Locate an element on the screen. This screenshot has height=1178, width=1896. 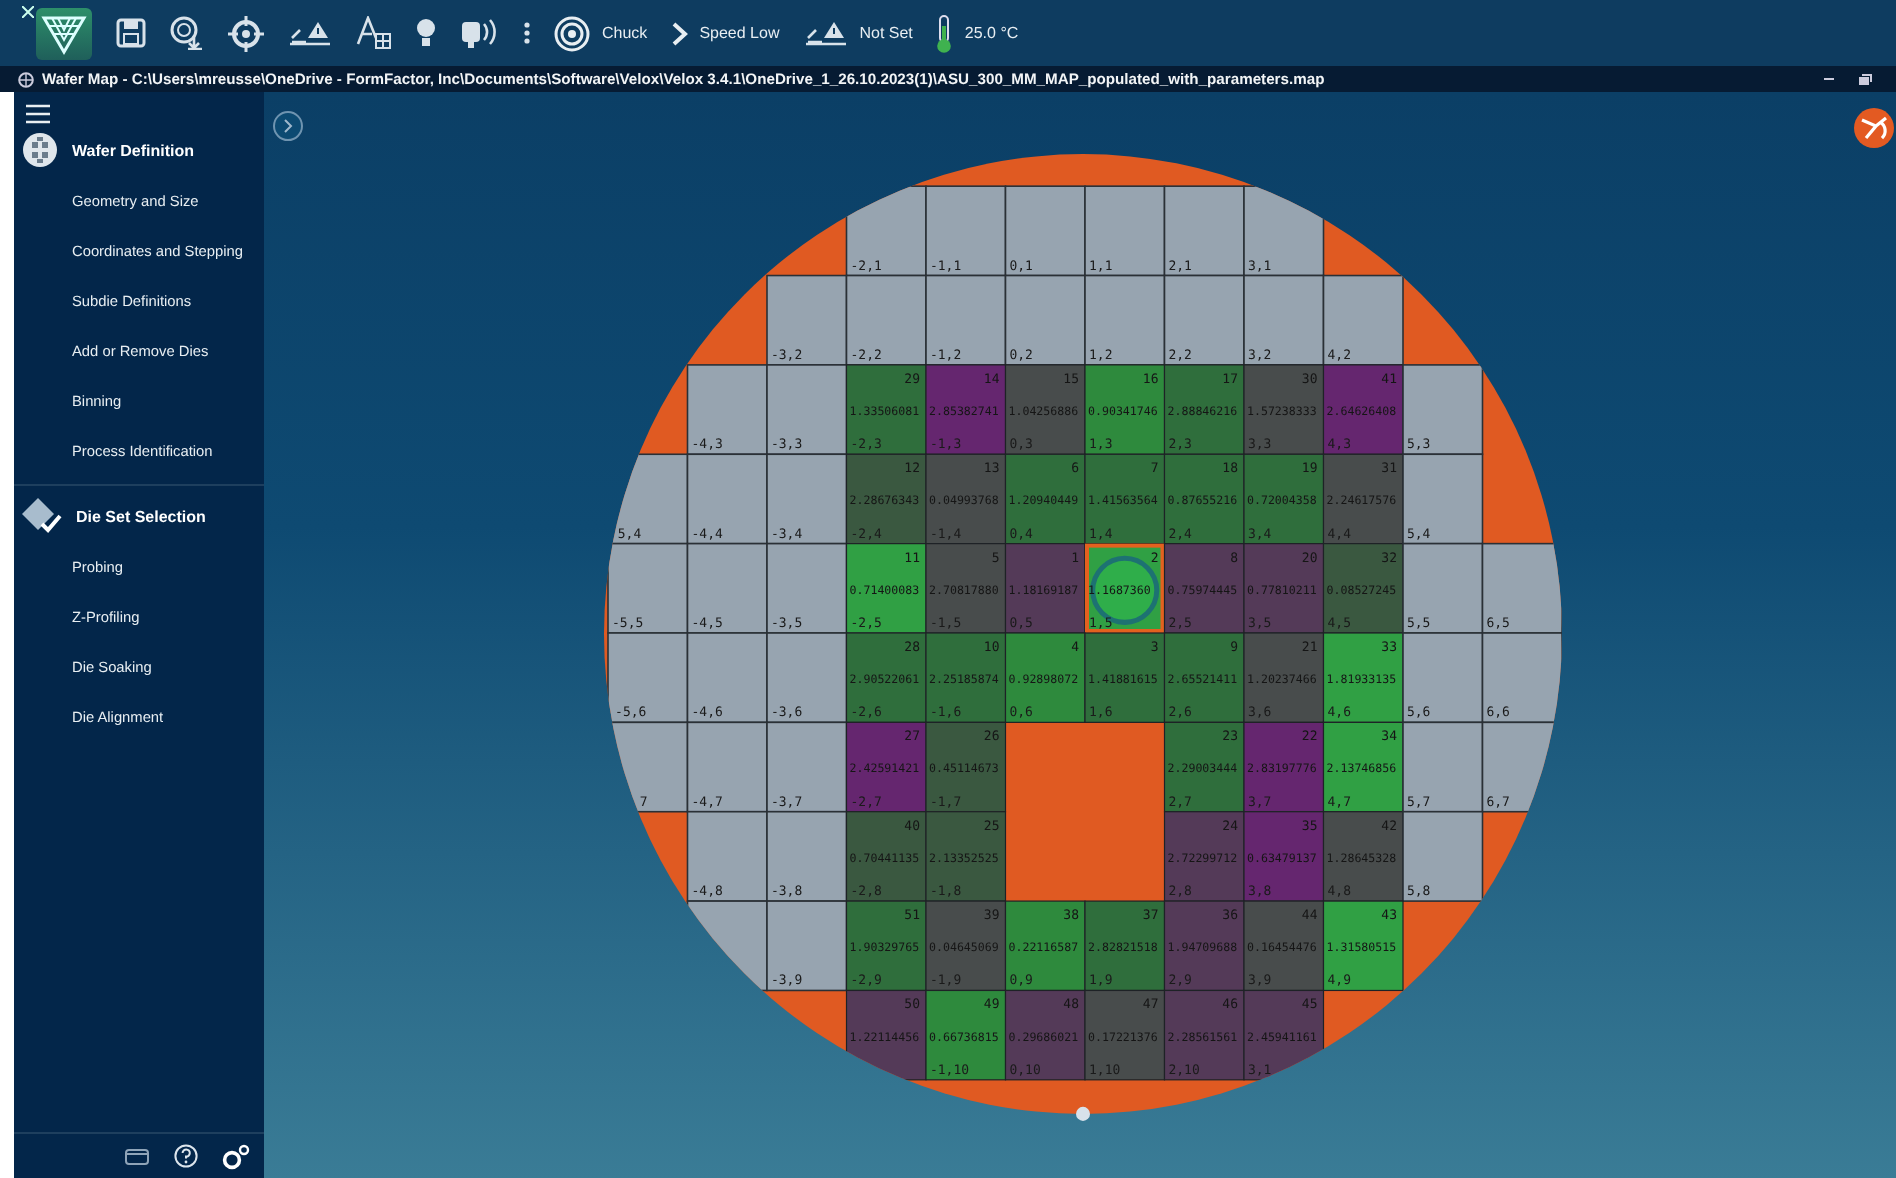
status-label: Not Set is located at coordinates (886, 33).